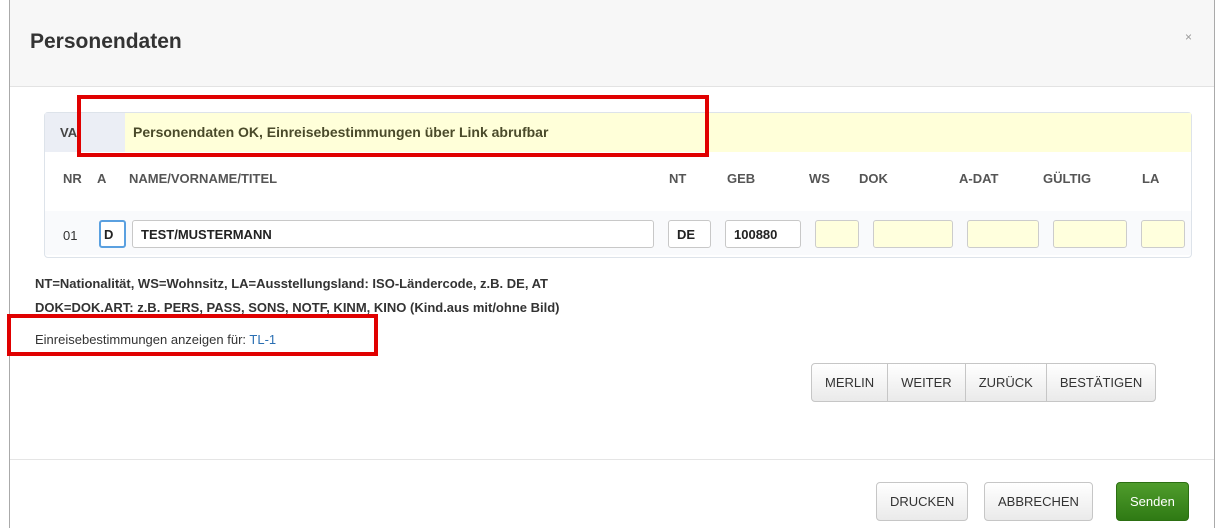 Image resolution: width=1215 pixels, height=528 pixels. What do you see at coordinates (1038, 501) in the screenshot?
I see `cancel-button: ABBRECHEN` at bounding box center [1038, 501].